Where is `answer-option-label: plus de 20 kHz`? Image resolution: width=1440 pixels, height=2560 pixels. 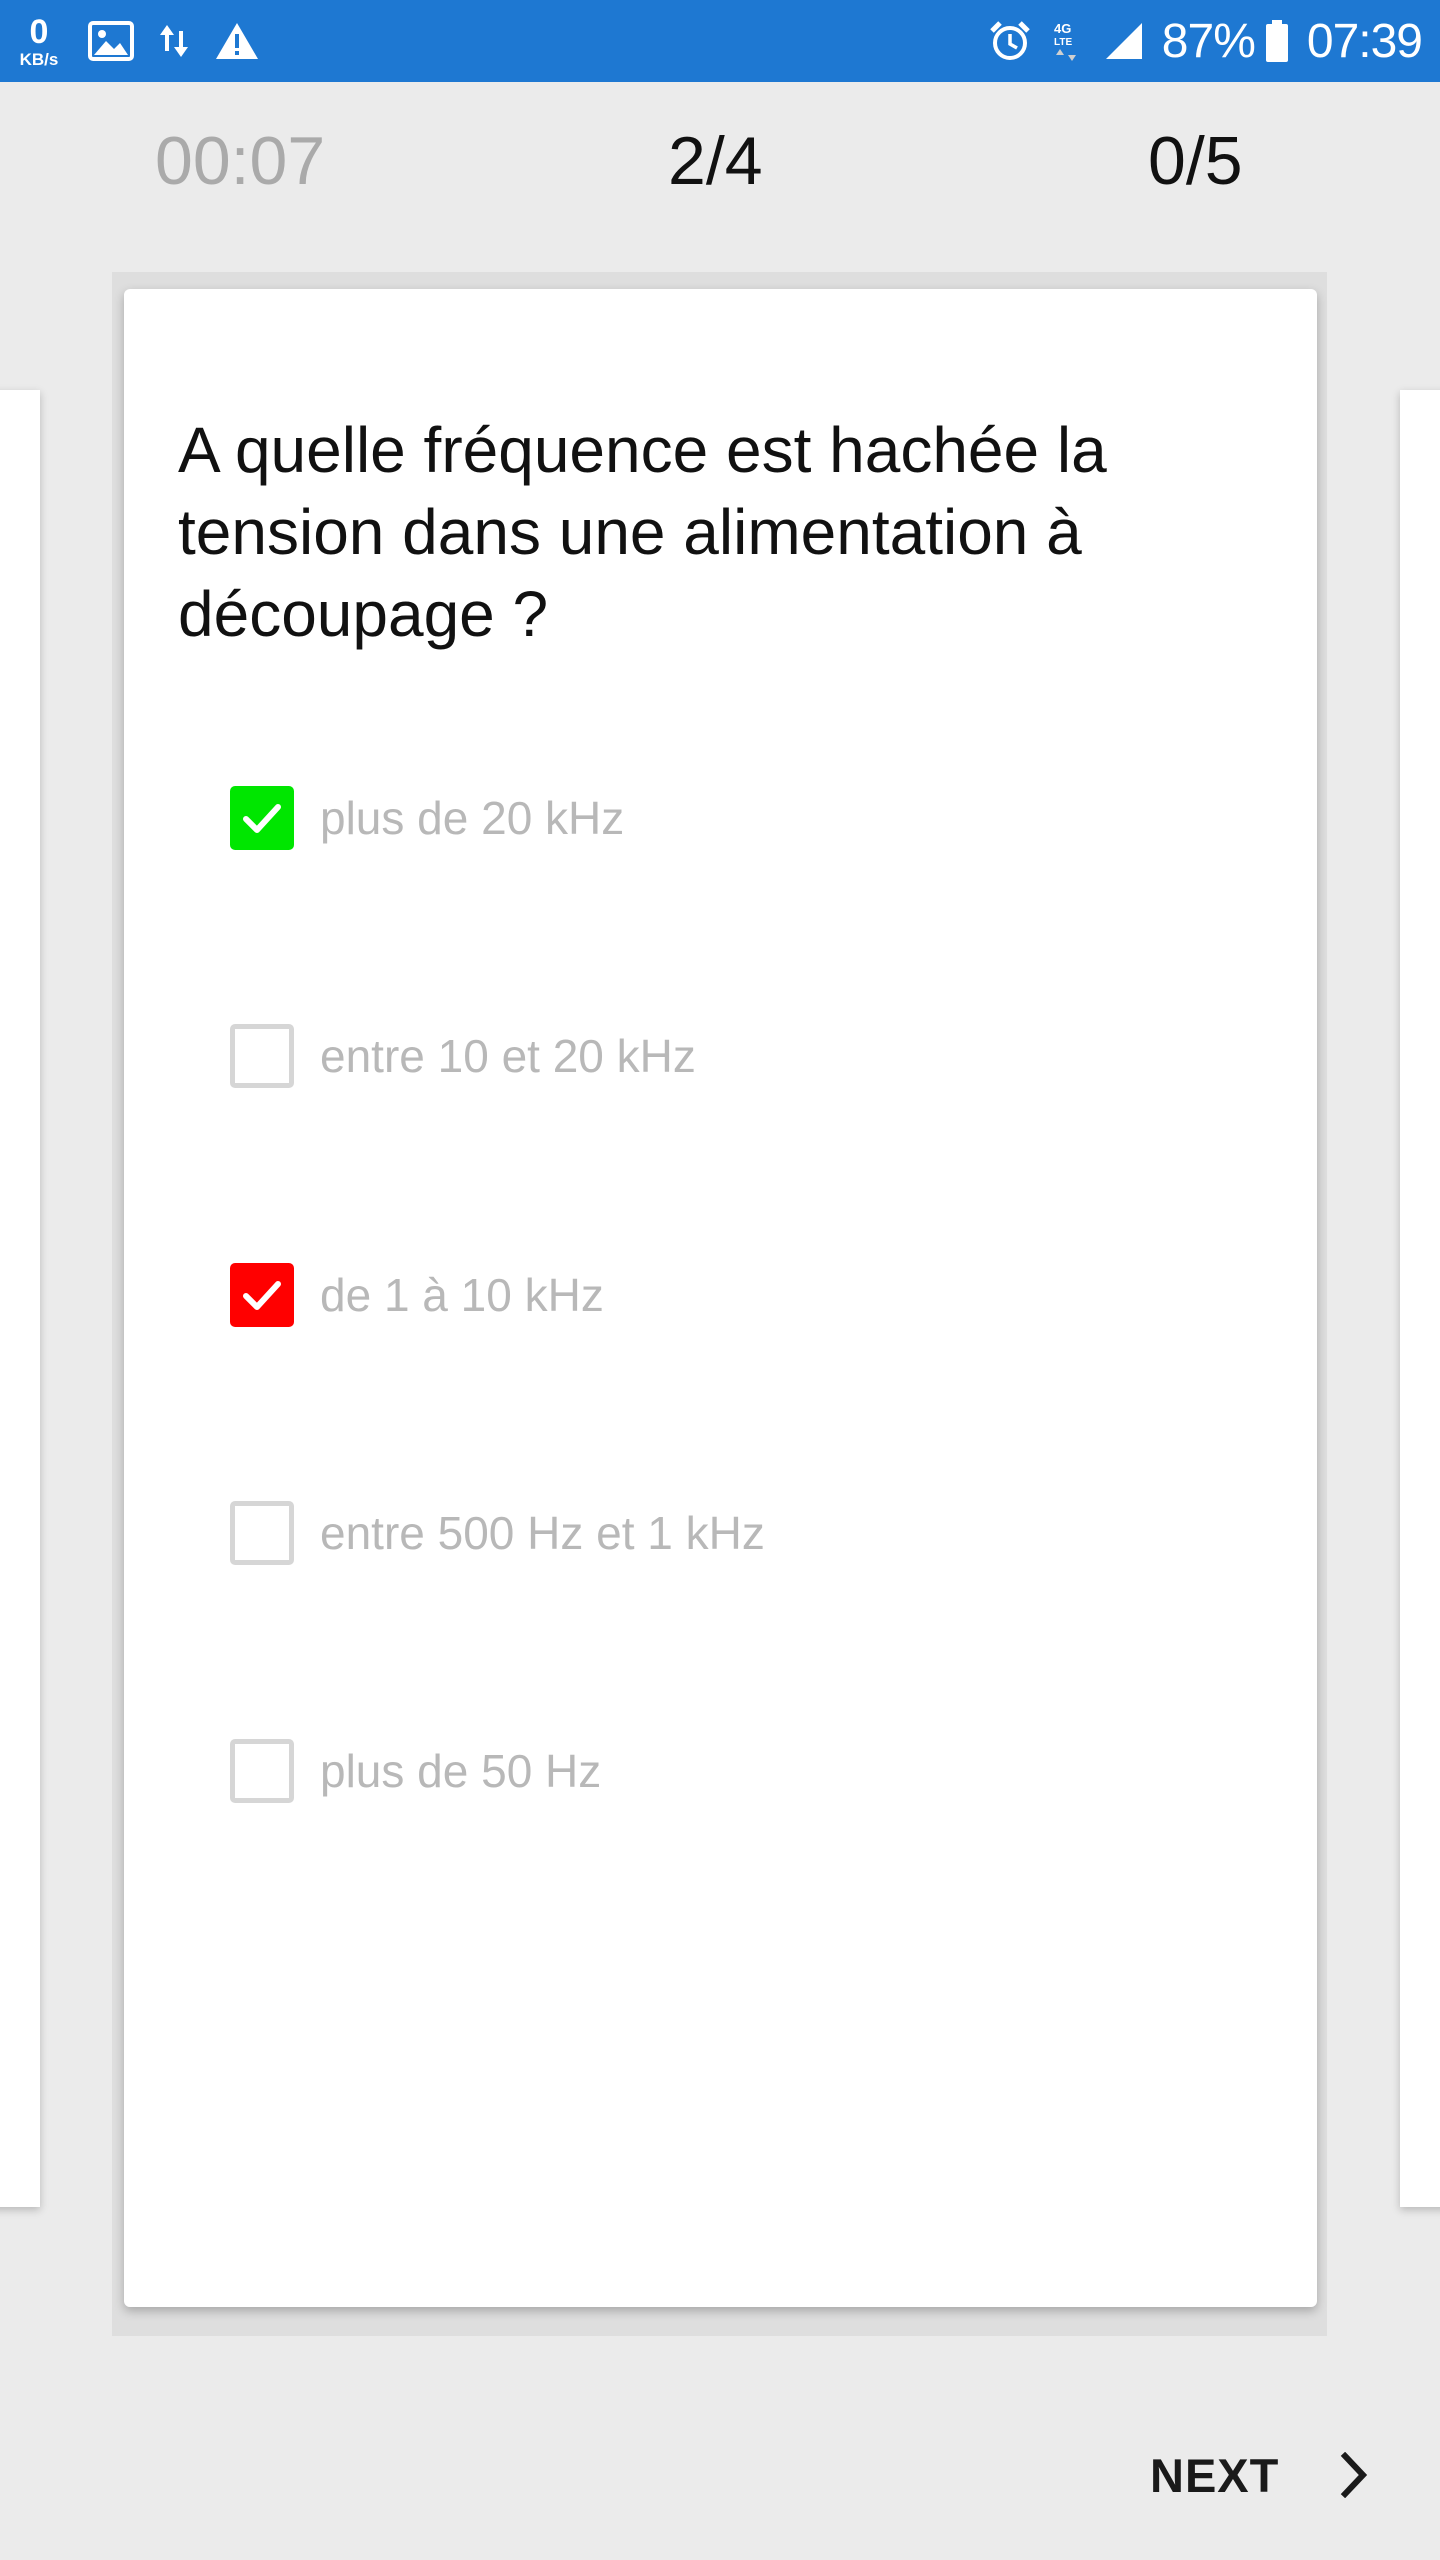 answer-option-label: plus de 20 kHz is located at coordinates (472, 818).